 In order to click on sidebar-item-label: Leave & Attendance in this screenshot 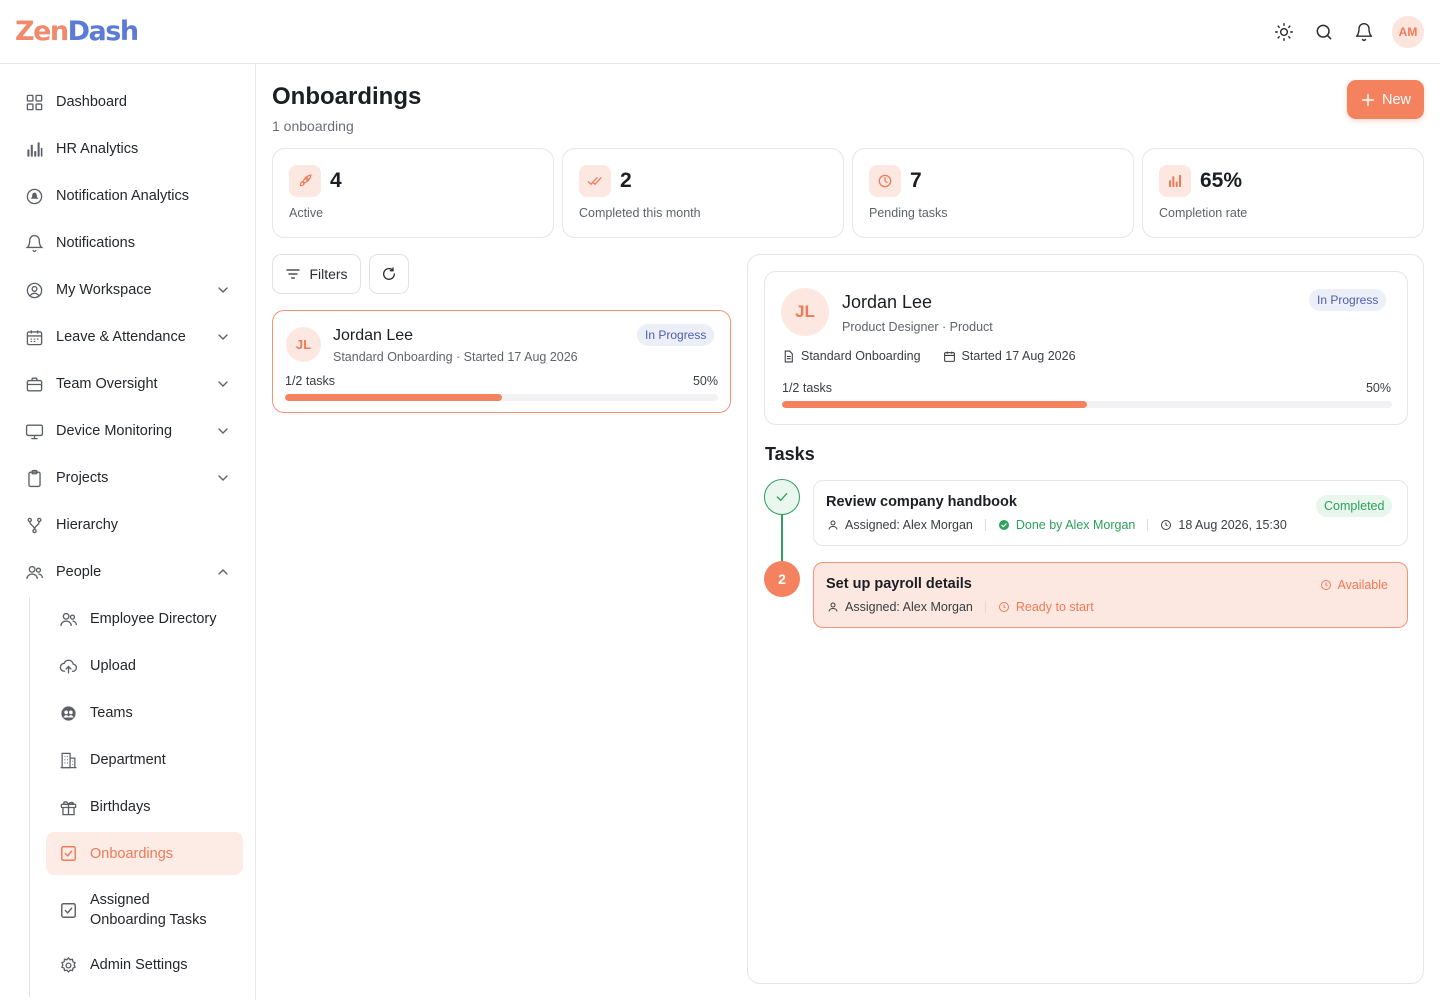, I will do `click(121, 337)`.